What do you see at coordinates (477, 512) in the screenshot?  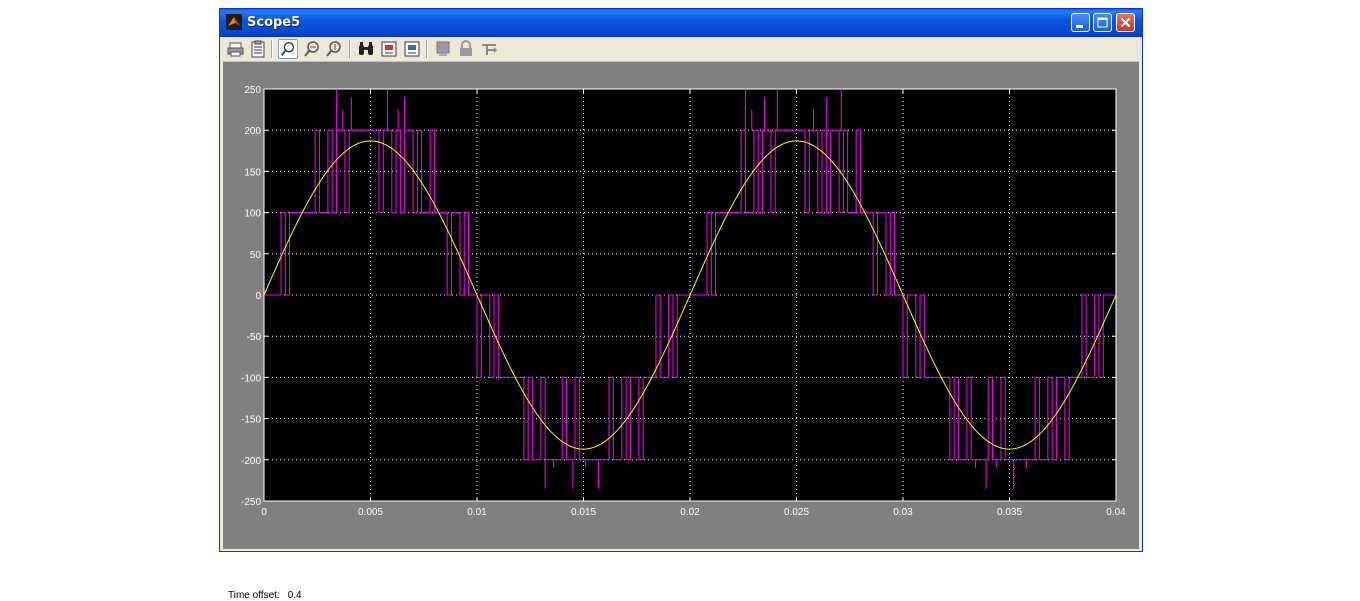 I see `x-tick-label: 0.01` at bounding box center [477, 512].